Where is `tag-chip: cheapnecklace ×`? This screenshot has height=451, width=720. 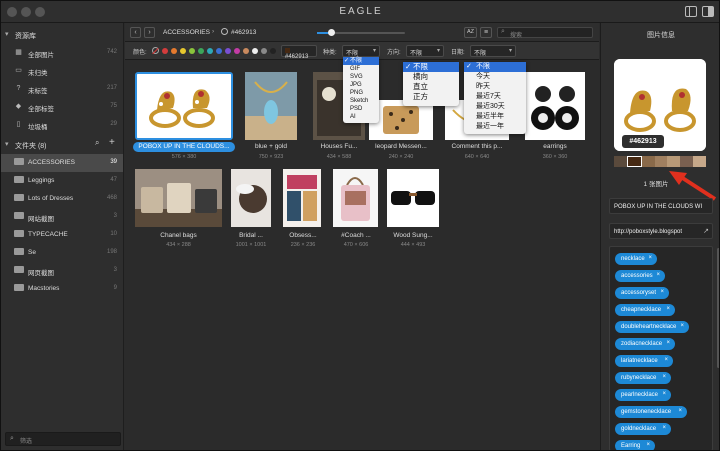
tag-chip: cheapnecklace × is located at coordinates (645, 310).